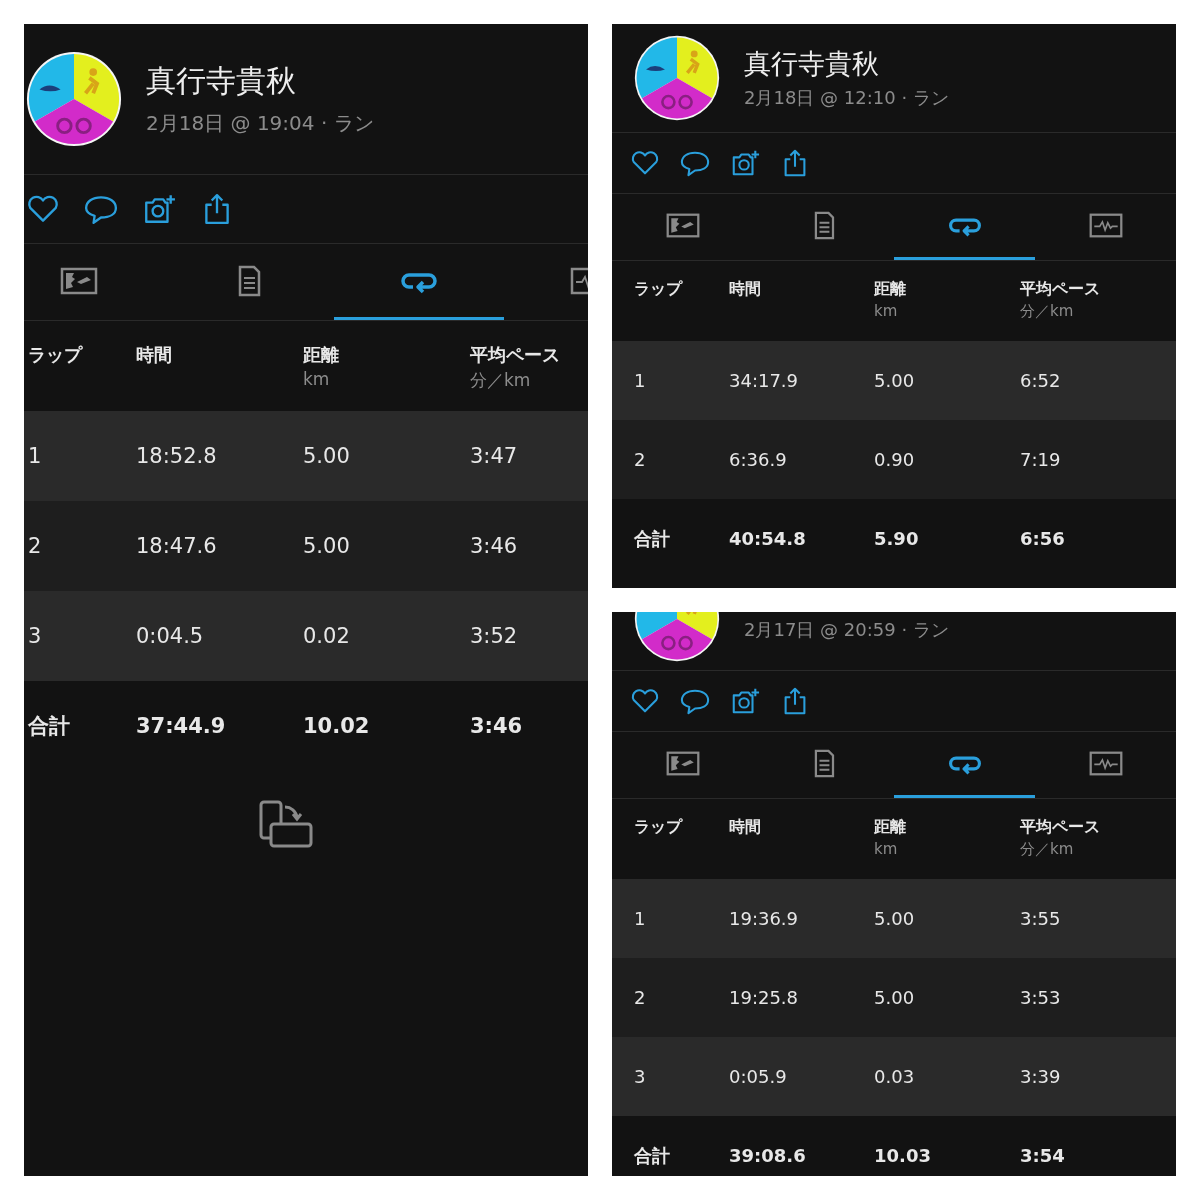 The width and height of the screenshot is (1200, 1200). What do you see at coordinates (326, 636) in the screenshot?
I see `table-cell: 0.02` at bounding box center [326, 636].